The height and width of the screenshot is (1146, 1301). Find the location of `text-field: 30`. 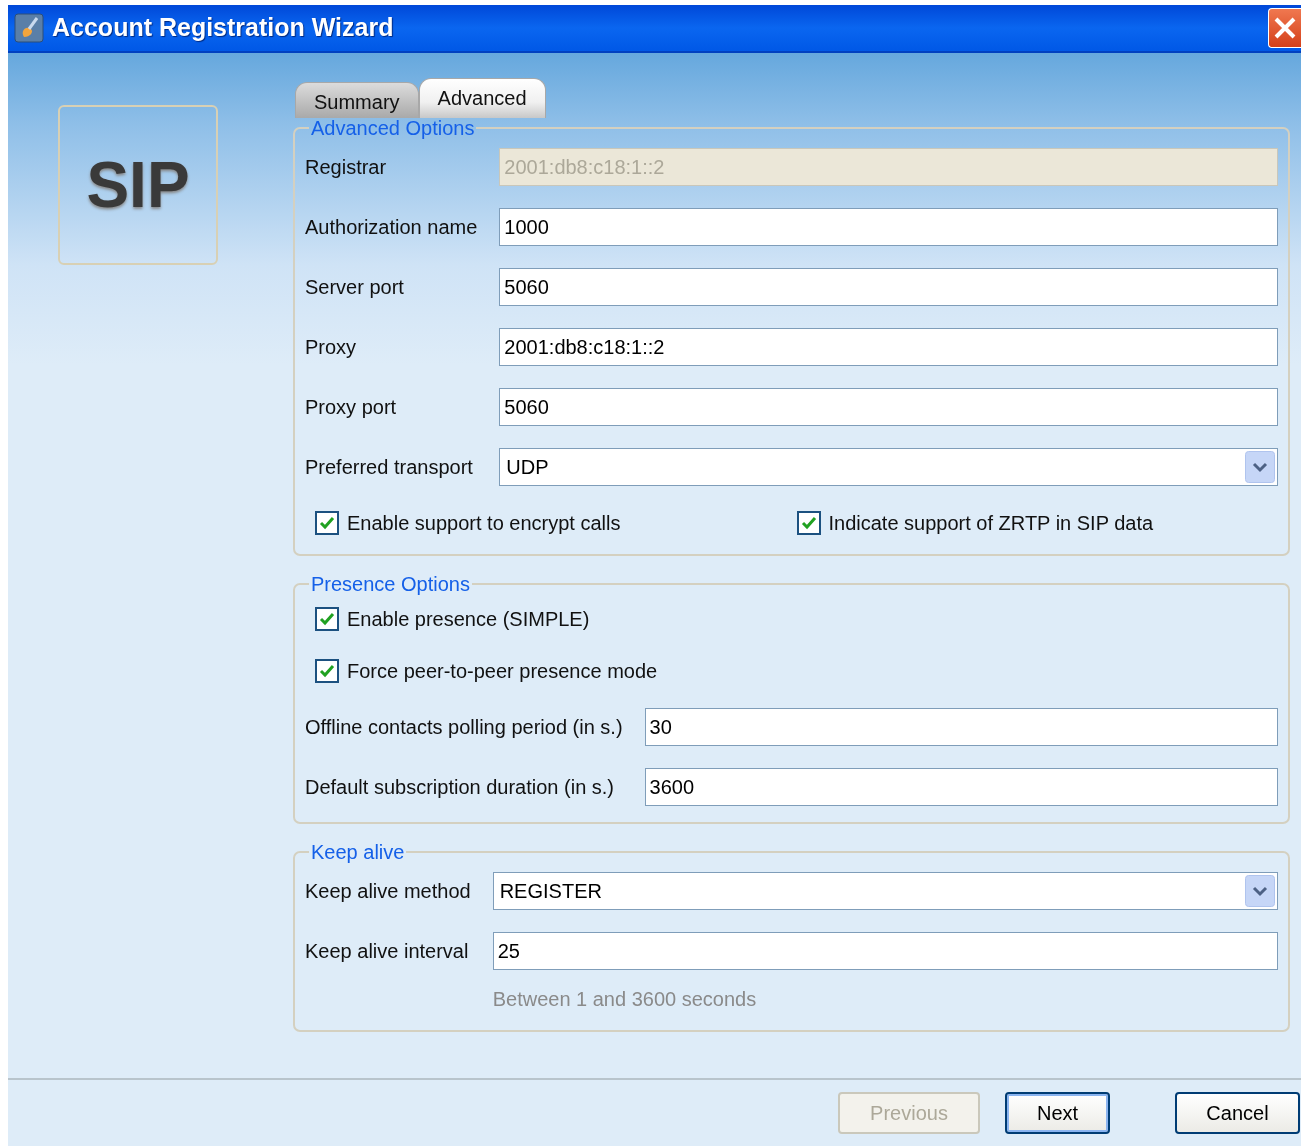

text-field: 30 is located at coordinates (961, 727).